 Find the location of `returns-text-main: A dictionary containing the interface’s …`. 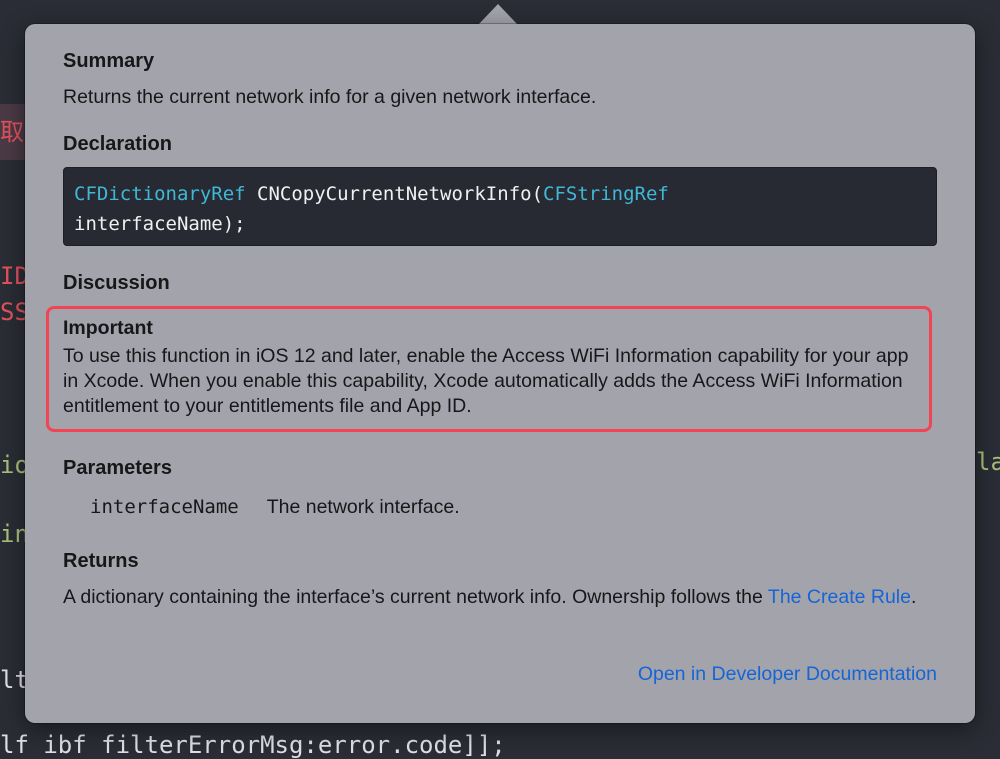

returns-text-main: A dictionary containing the interface’s … is located at coordinates (415, 597).